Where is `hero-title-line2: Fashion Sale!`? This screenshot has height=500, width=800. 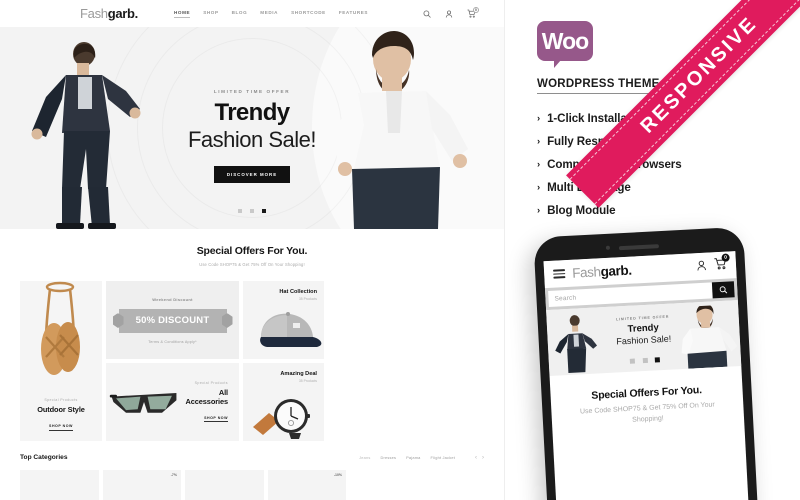 hero-title-line2: Fashion Sale! is located at coordinates (252, 139).